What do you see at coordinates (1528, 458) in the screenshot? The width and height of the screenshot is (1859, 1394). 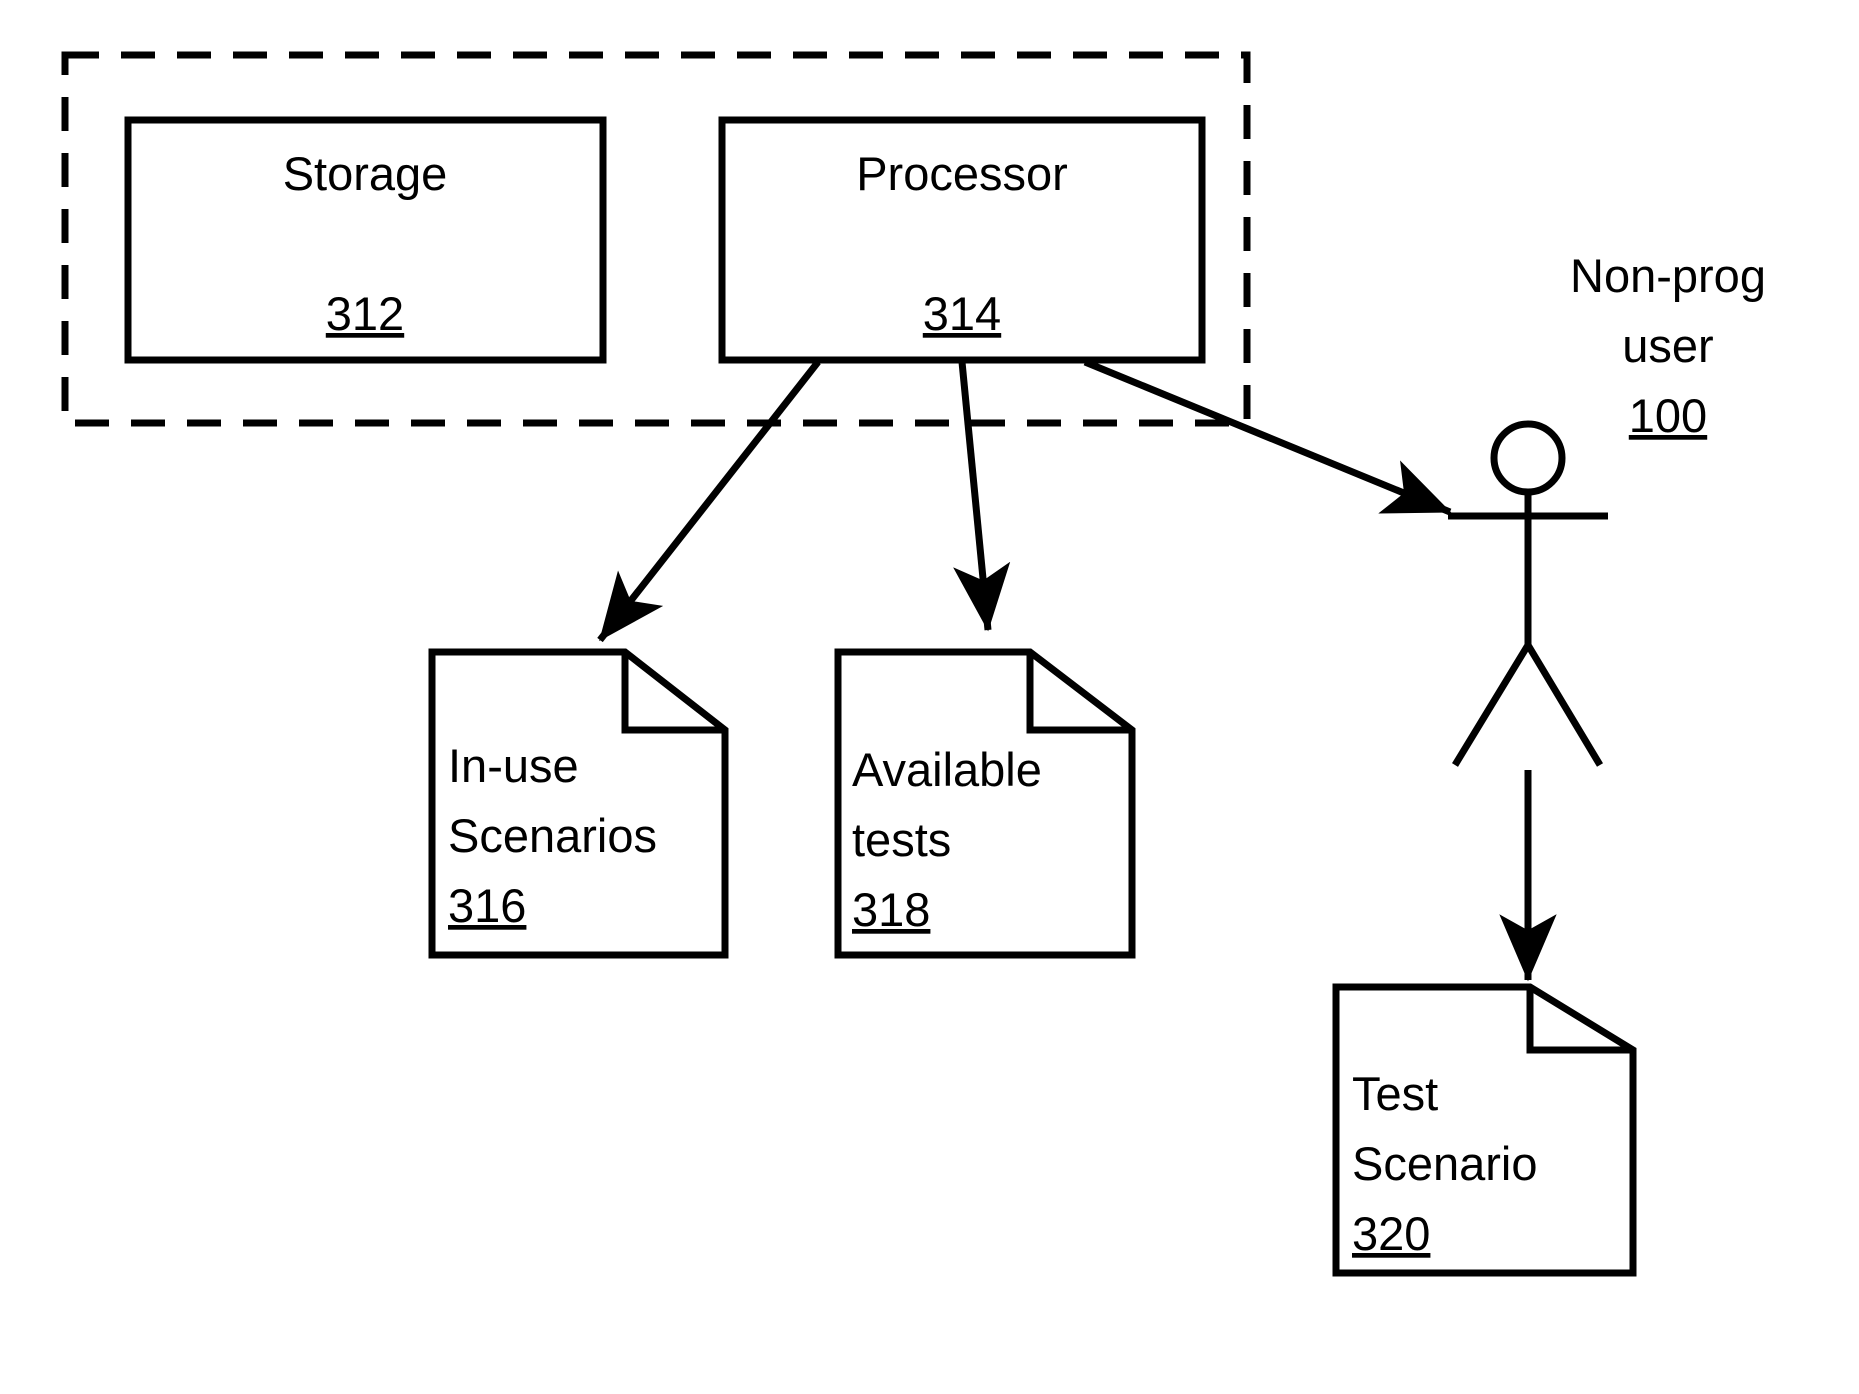 I see `stick-figure-head-icon` at bounding box center [1528, 458].